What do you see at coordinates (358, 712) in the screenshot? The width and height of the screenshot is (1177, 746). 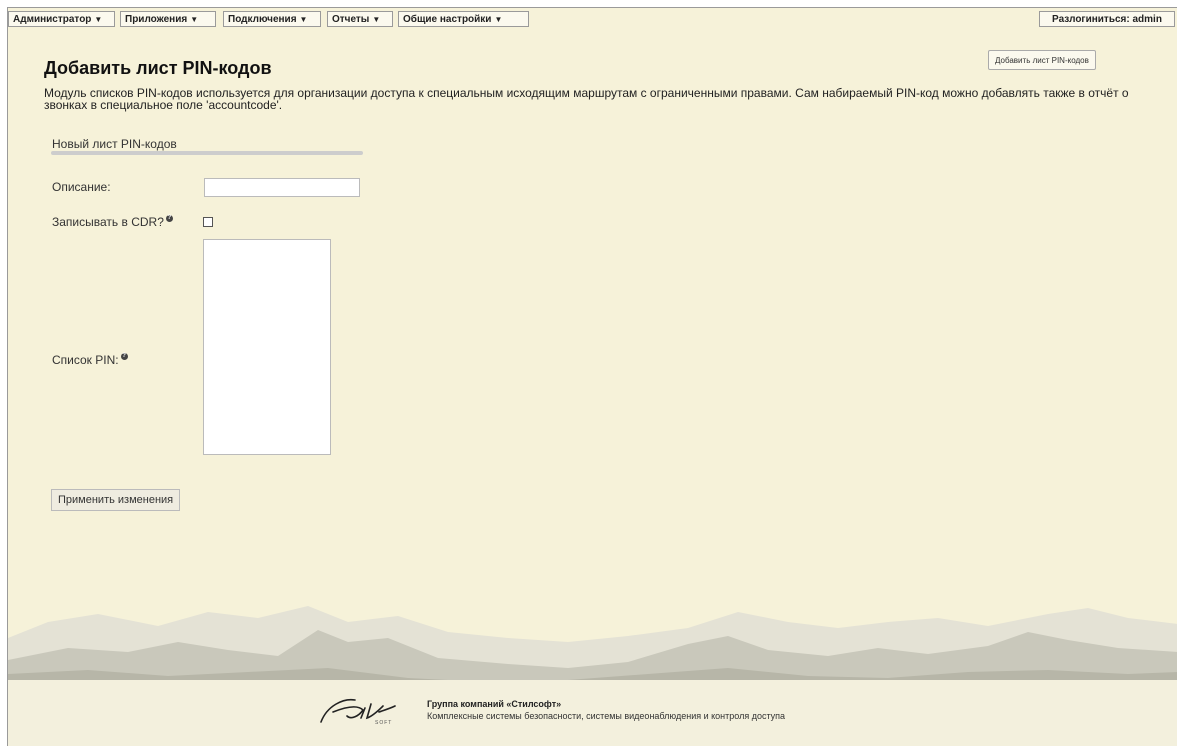 I see `stilsoft-logo: SOFT` at bounding box center [358, 712].